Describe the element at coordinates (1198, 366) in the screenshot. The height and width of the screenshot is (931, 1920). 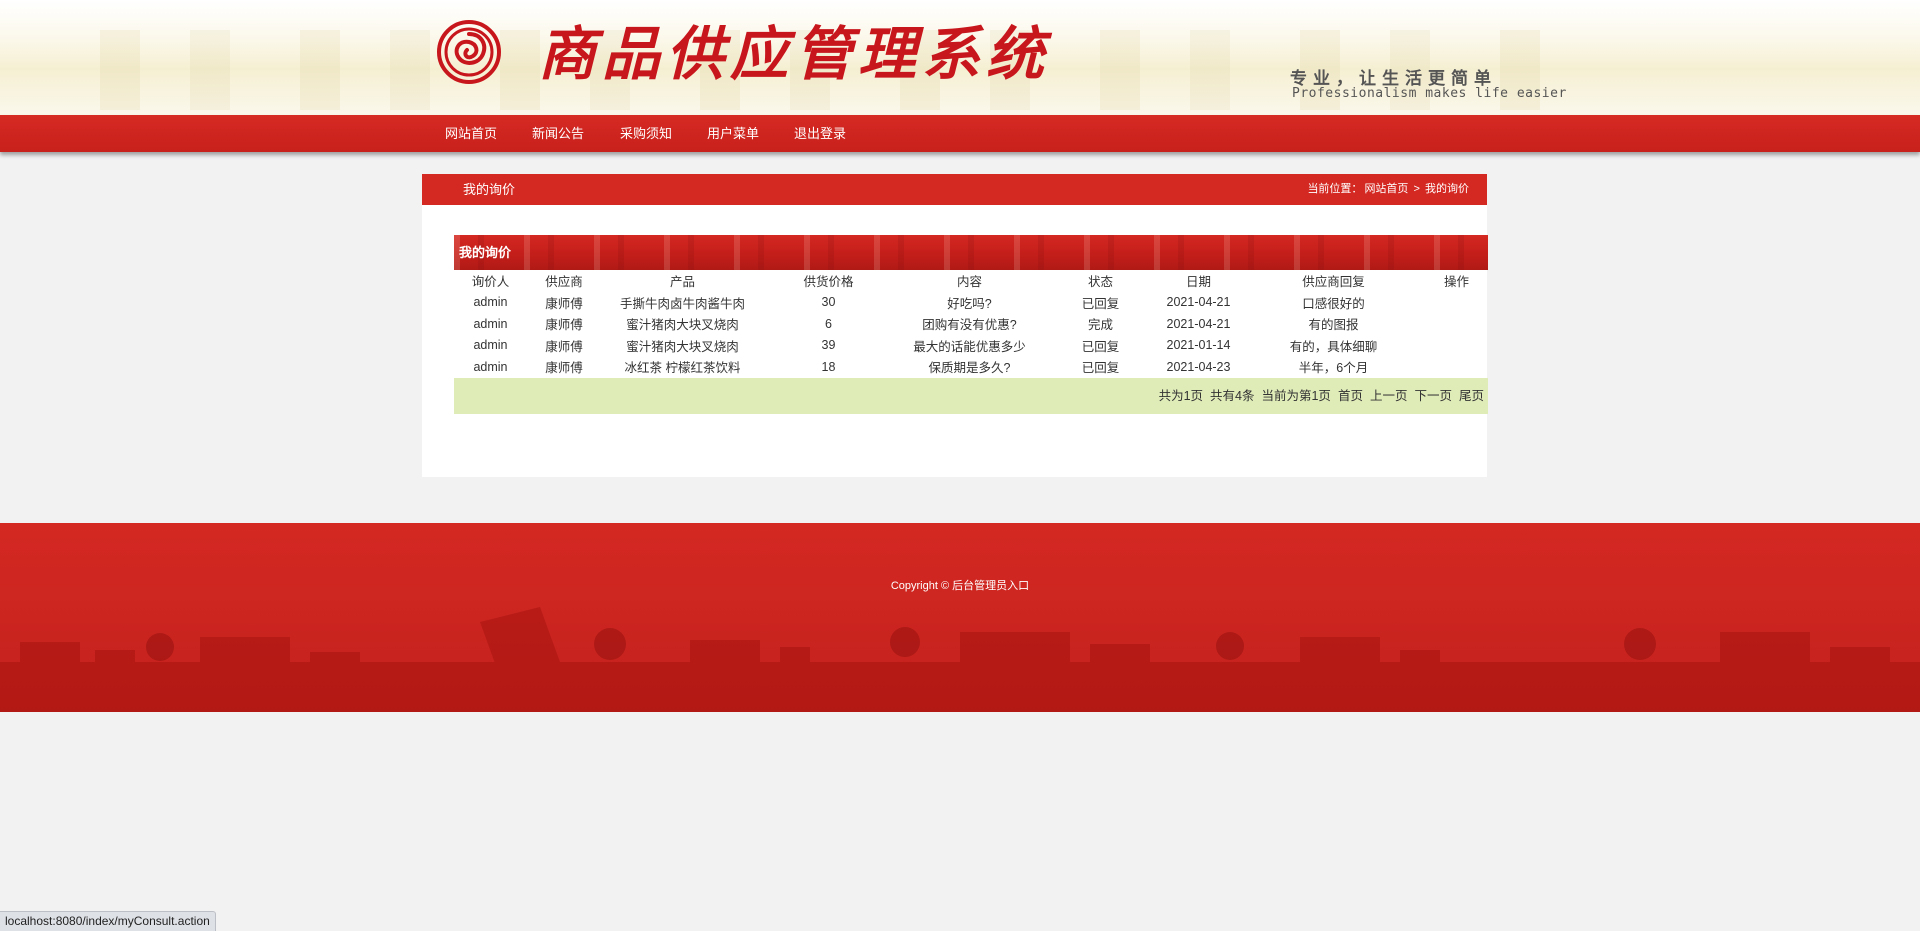
I see `cell-date: 2021-04-23` at that location.